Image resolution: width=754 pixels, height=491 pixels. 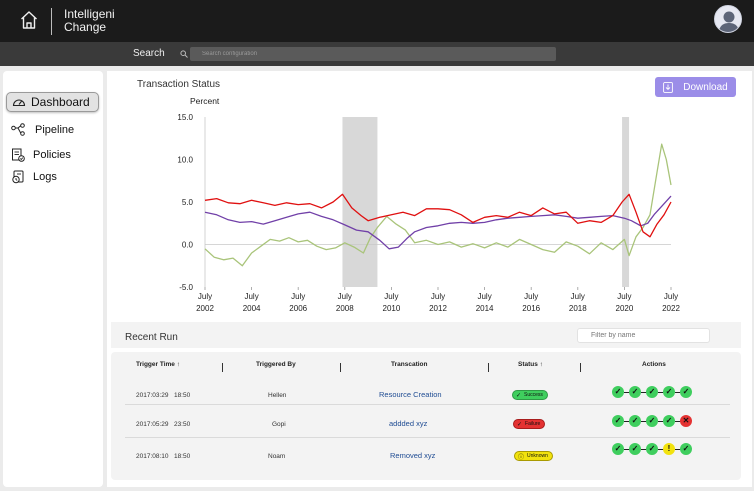 What do you see at coordinates (185, 160) in the screenshot?
I see `y-tick-label: 10.0` at bounding box center [185, 160].